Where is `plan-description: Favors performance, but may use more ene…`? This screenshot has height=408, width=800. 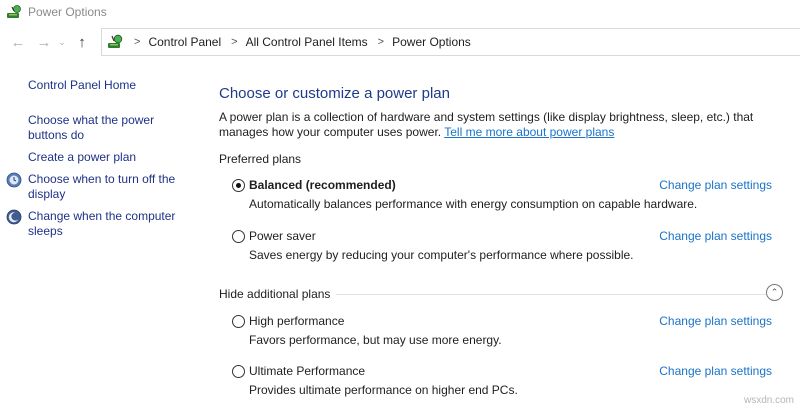 plan-description: Favors performance, but may use more ene… is located at coordinates (375, 340).